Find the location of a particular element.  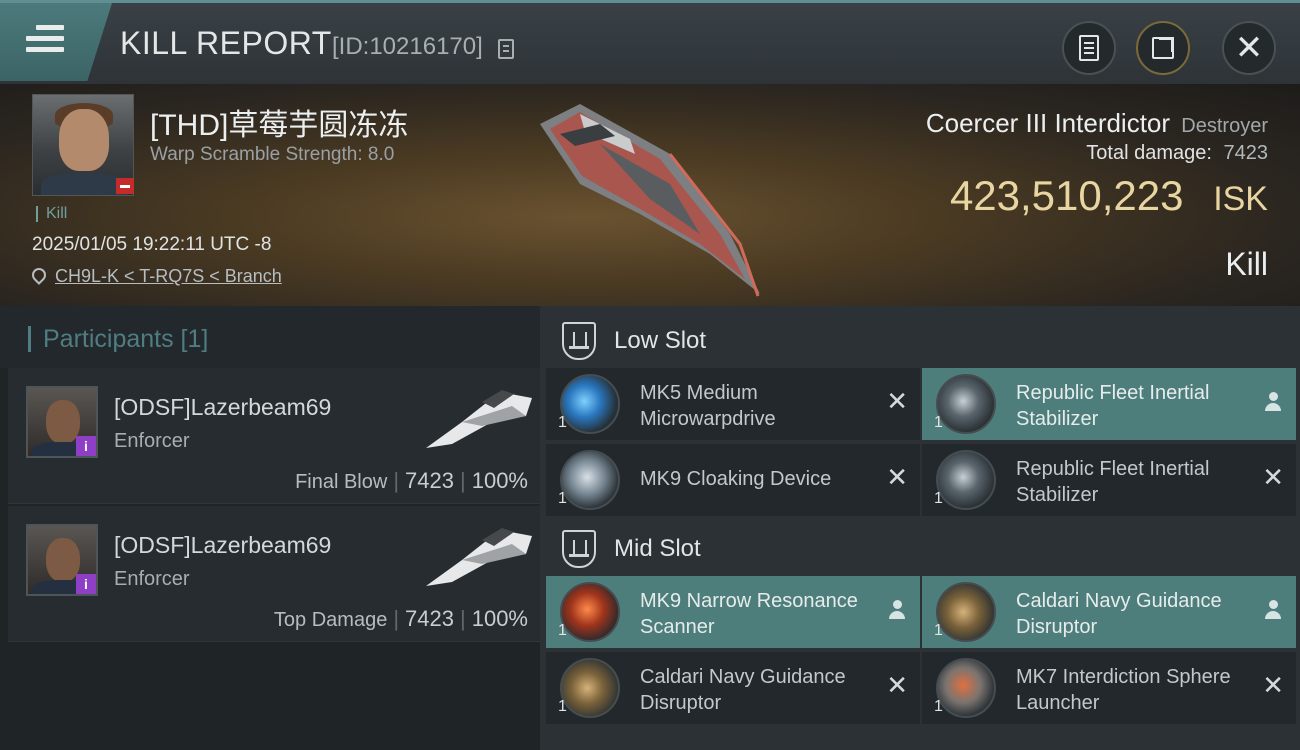

menu-button is located at coordinates (56, 42).